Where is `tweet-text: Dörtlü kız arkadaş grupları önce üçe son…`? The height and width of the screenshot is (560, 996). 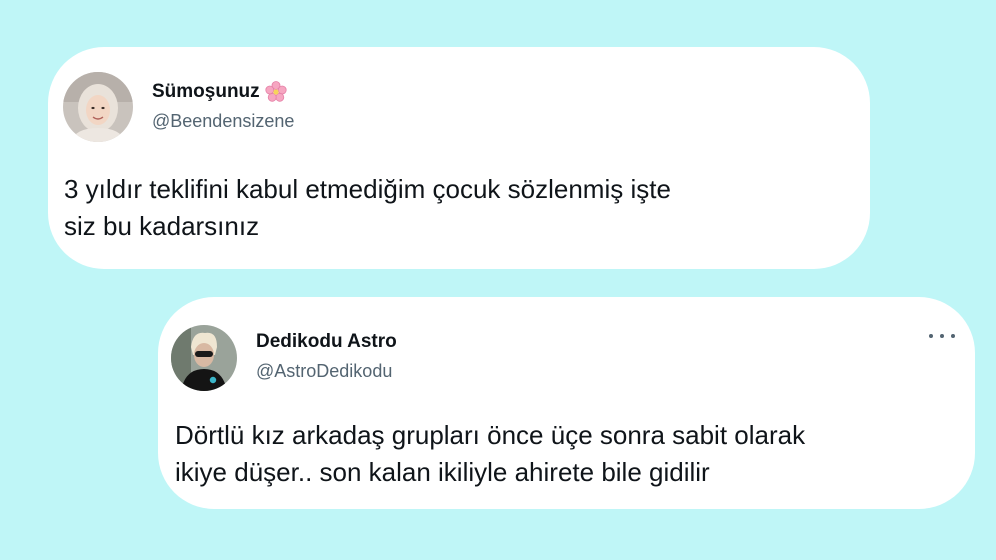
tweet-text: Dörtlü kız arkadaş grupları önce üçe son… is located at coordinates (570, 454).